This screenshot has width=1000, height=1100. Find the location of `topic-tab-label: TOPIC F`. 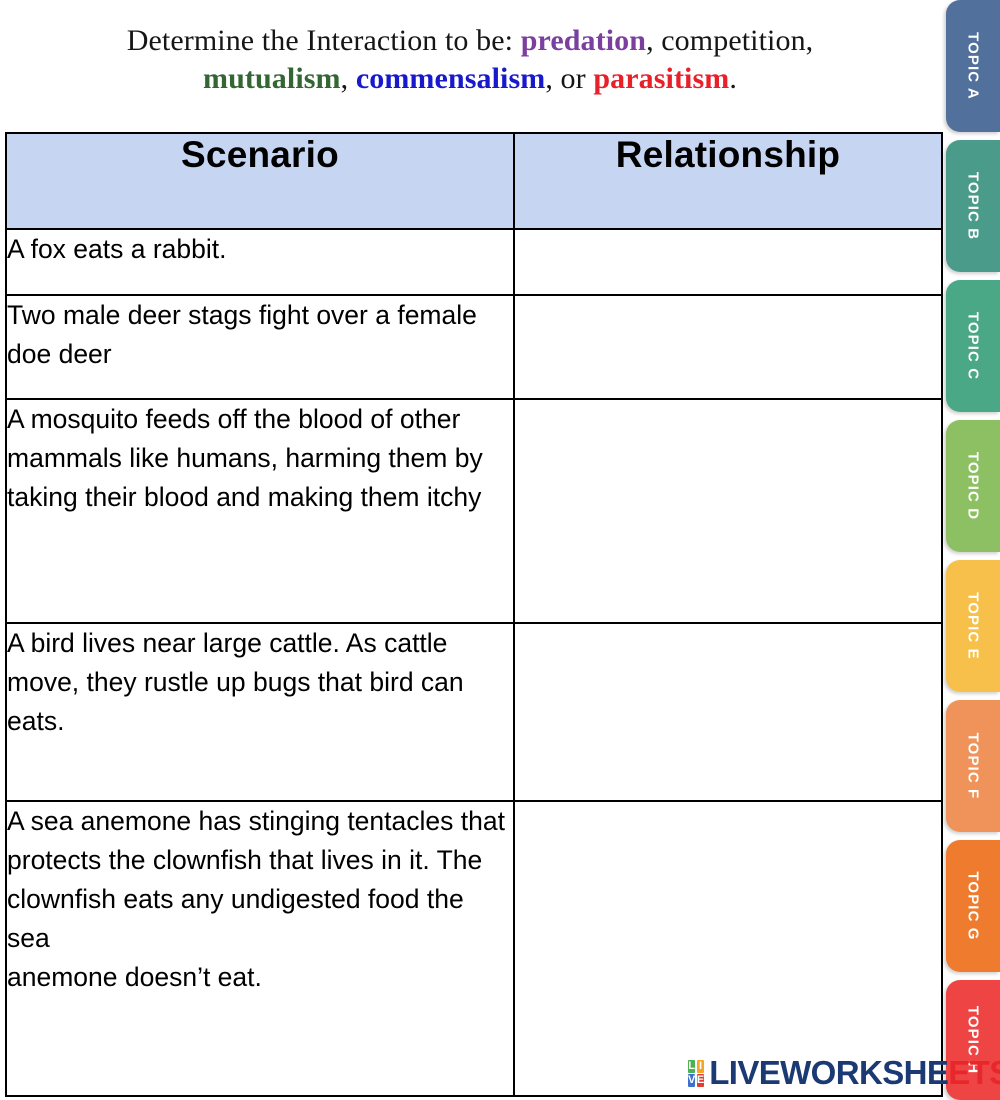

topic-tab-label: TOPIC F is located at coordinates (973, 766).